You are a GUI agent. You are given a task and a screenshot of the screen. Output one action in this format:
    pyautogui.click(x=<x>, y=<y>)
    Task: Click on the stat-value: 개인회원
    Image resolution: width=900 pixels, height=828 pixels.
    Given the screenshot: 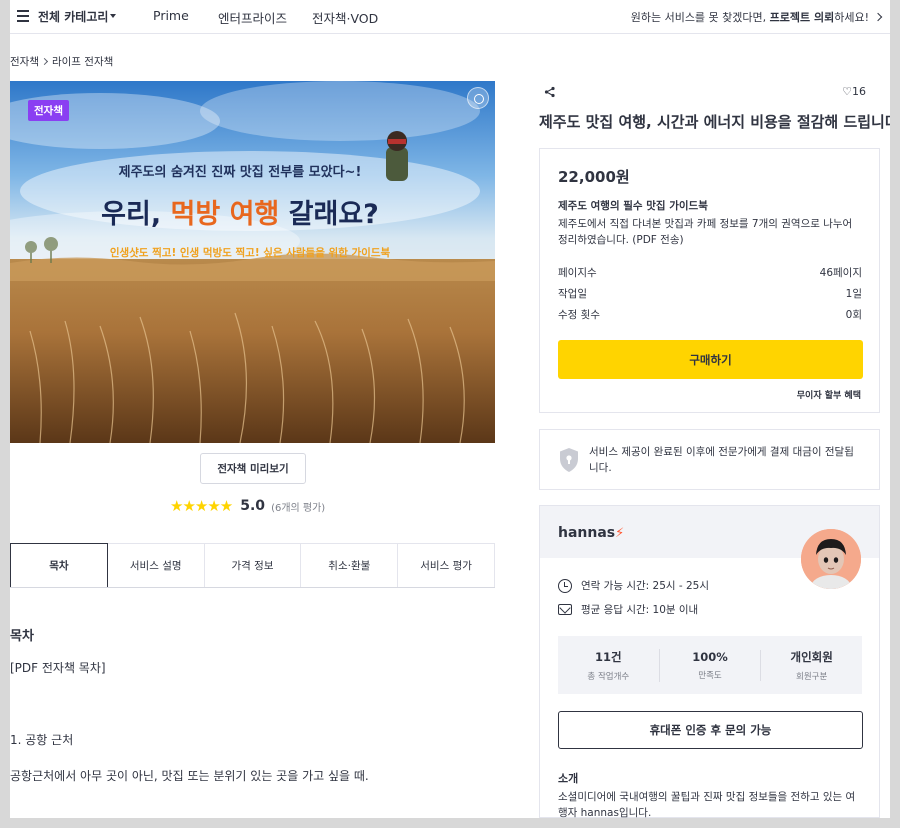 What is the action you would take?
    pyautogui.click(x=811, y=656)
    